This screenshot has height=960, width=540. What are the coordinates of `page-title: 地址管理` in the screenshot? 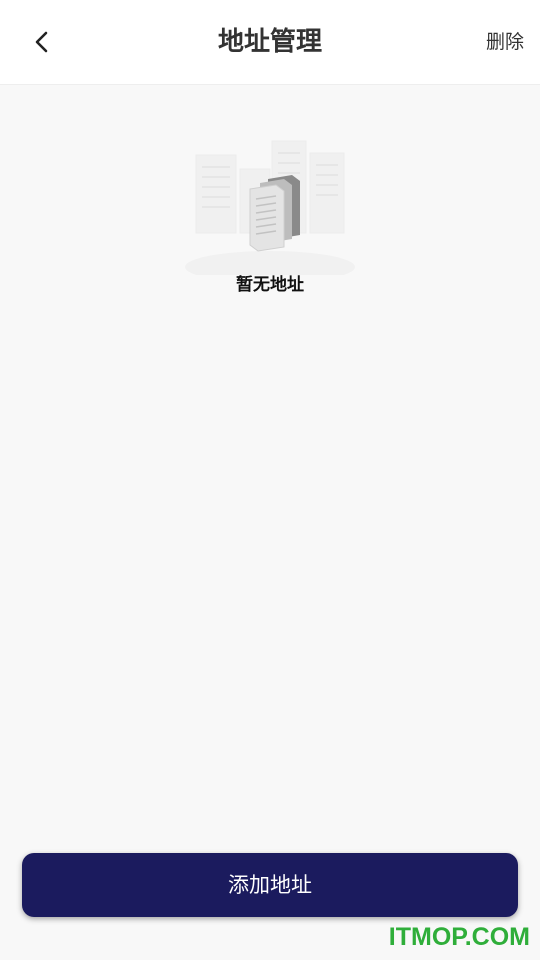 It's located at (269, 42).